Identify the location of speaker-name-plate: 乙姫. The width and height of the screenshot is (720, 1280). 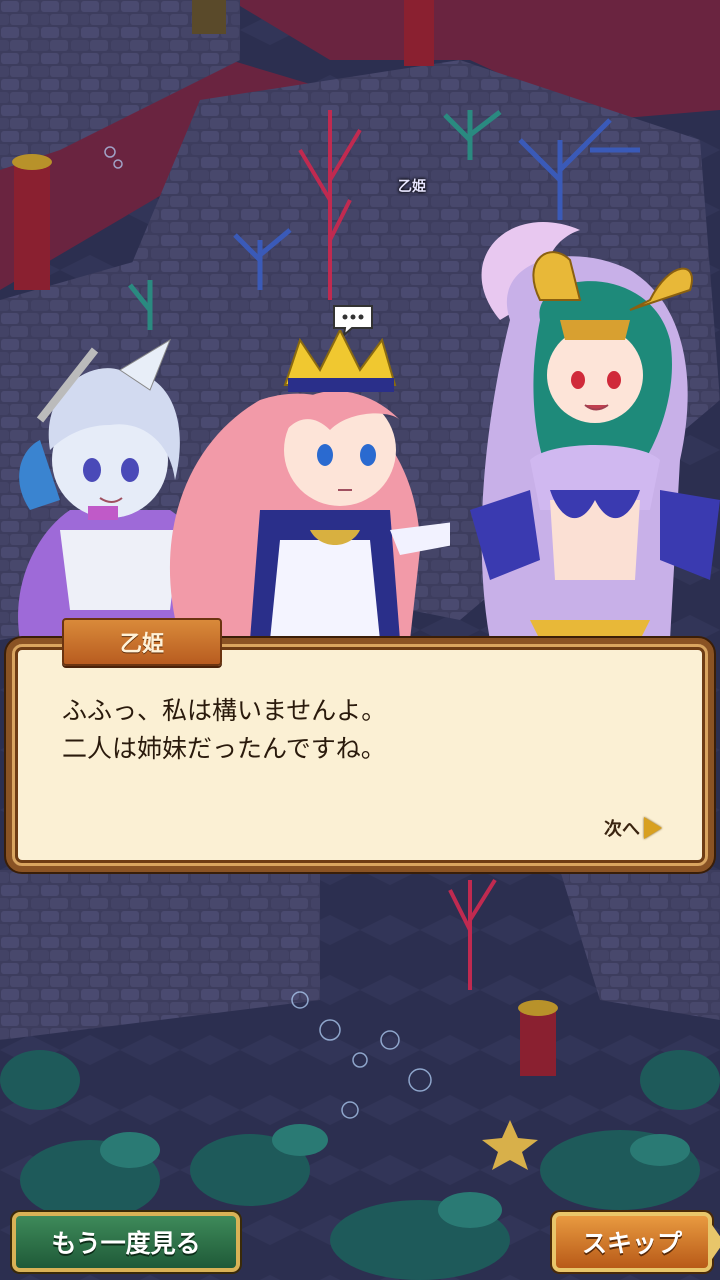
(142, 642).